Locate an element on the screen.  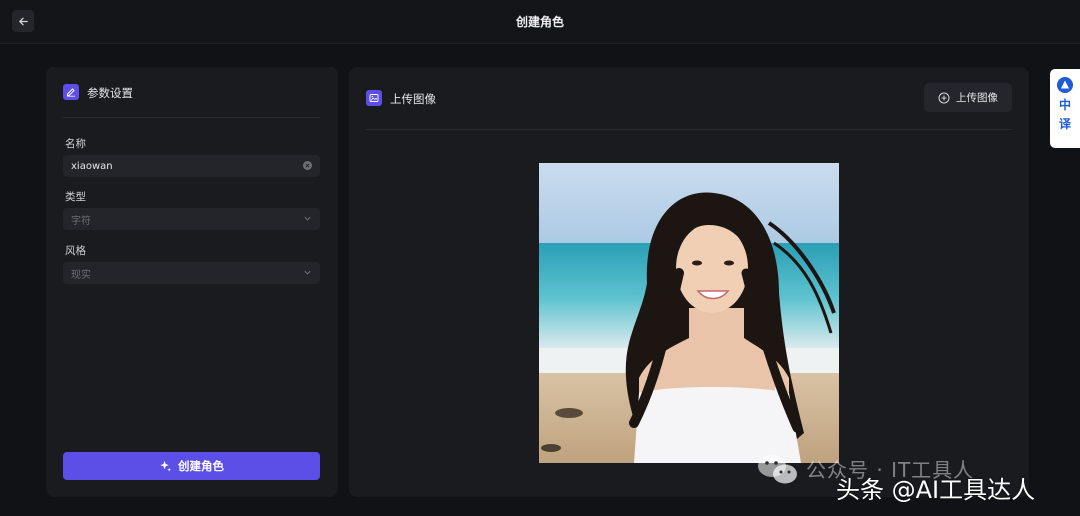
create-button-label: 创建角色 is located at coordinates (201, 466).